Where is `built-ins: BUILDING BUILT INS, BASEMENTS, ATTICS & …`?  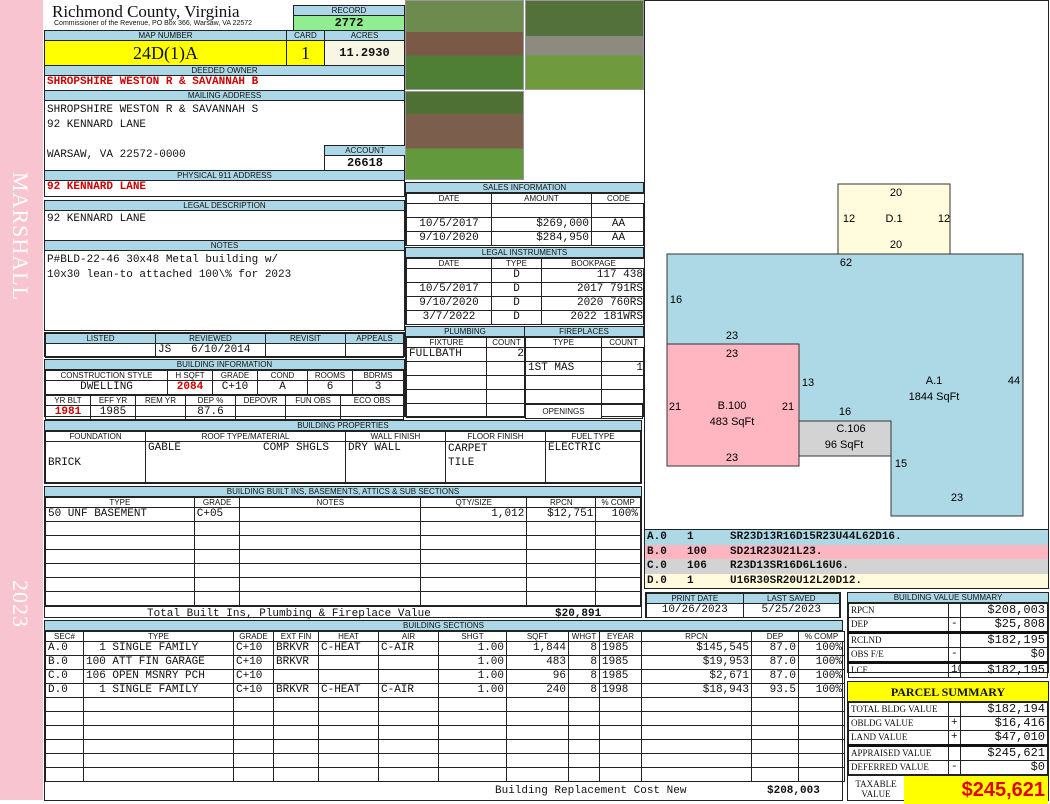 built-ins: BUILDING BUILT INS, BASEMENTS, ATTICS & … is located at coordinates (343, 553).